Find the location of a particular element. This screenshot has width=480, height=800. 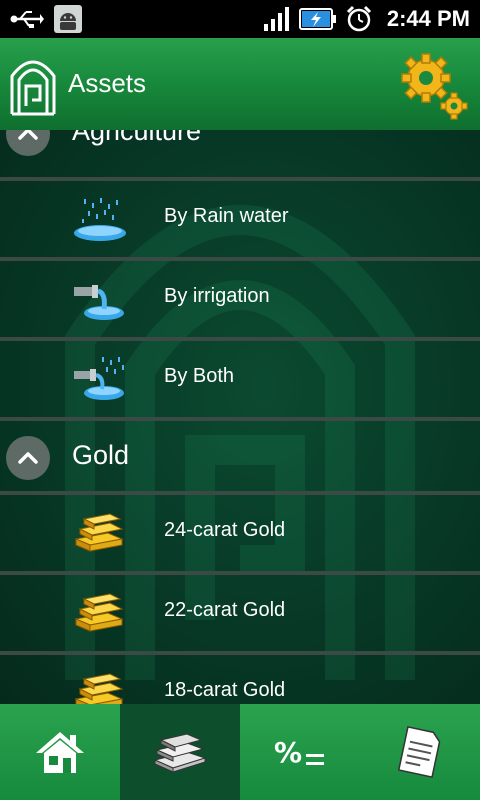

item-label: By irrigation is located at coordinates (217, 296).